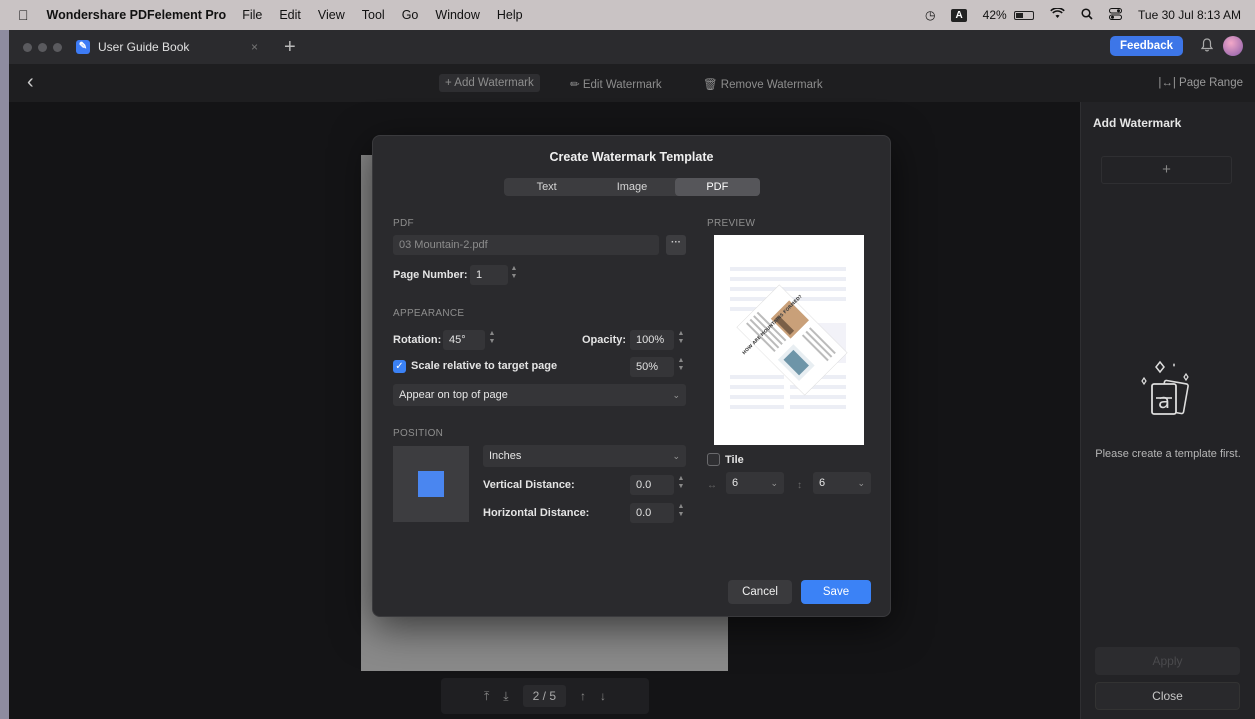 The image size is (1255, 719). What do you see at coordinates (576, 85) in the screenshot?
I see `pencil-icon: ✏︎` at bounding box center [576, 85].